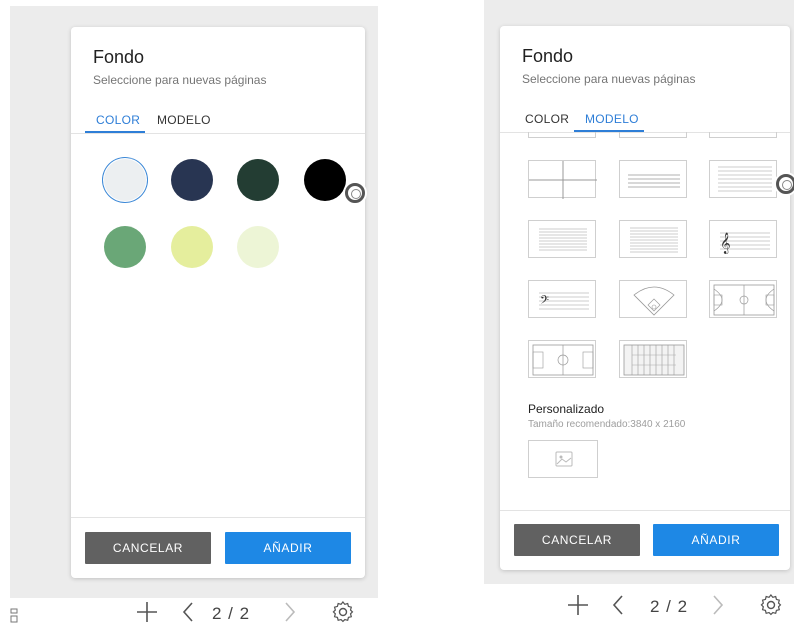 This screenshot has height=629, width=794. What do you see at coordinates (653, 179) in the screenshot?
I see `template-lined` at bounding box center [653, 179].